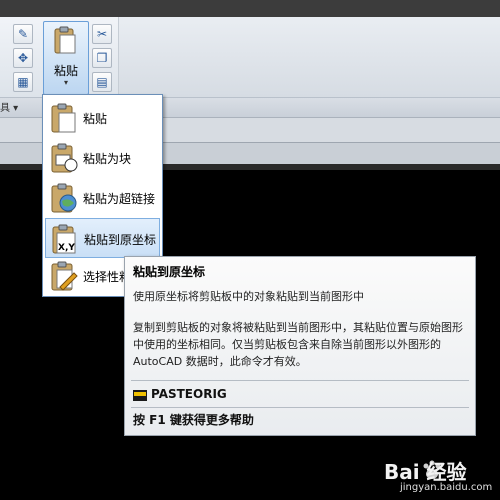  Describe the element at coordinates (248, 296) in the screenshot. I see `tooltip-summary: 使用原坐标将剪贴板中的对象粘贴到当前图形中` at that location.